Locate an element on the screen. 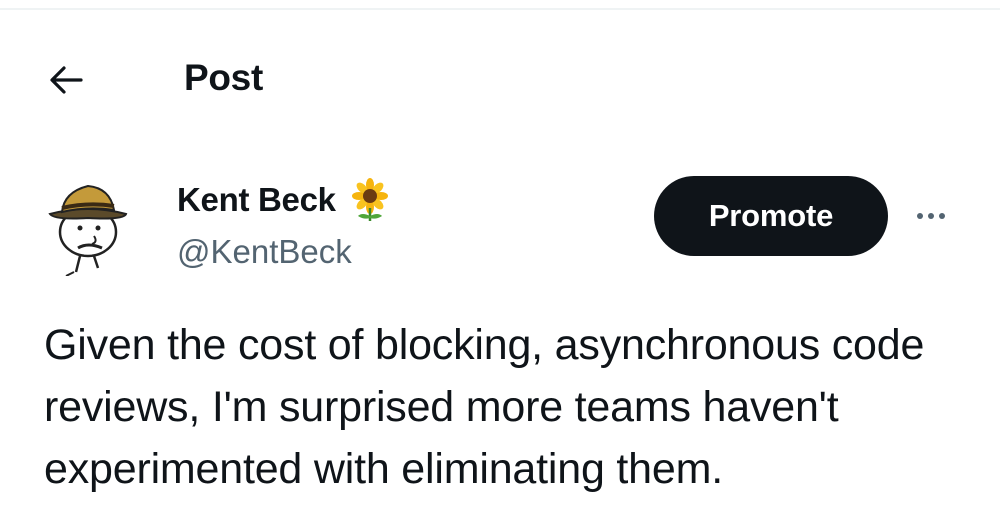  arrow-left-icon is located at coordinates (66, 80).